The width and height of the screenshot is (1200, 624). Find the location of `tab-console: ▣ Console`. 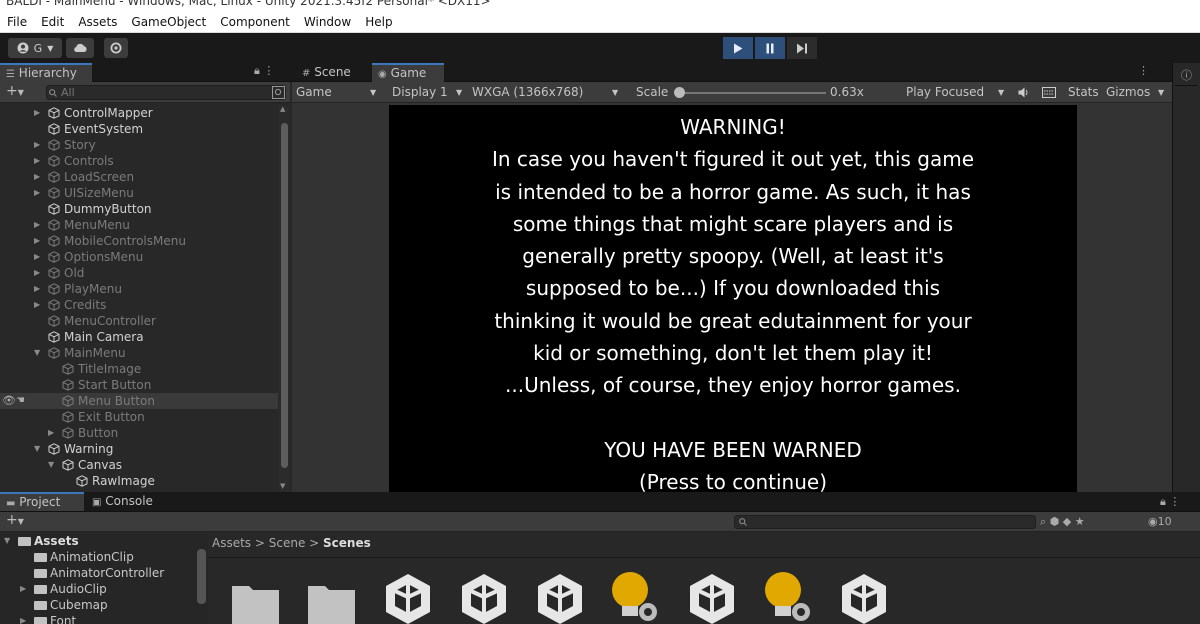

tab-console: ▣ Console is located at coordinates (128, 501).